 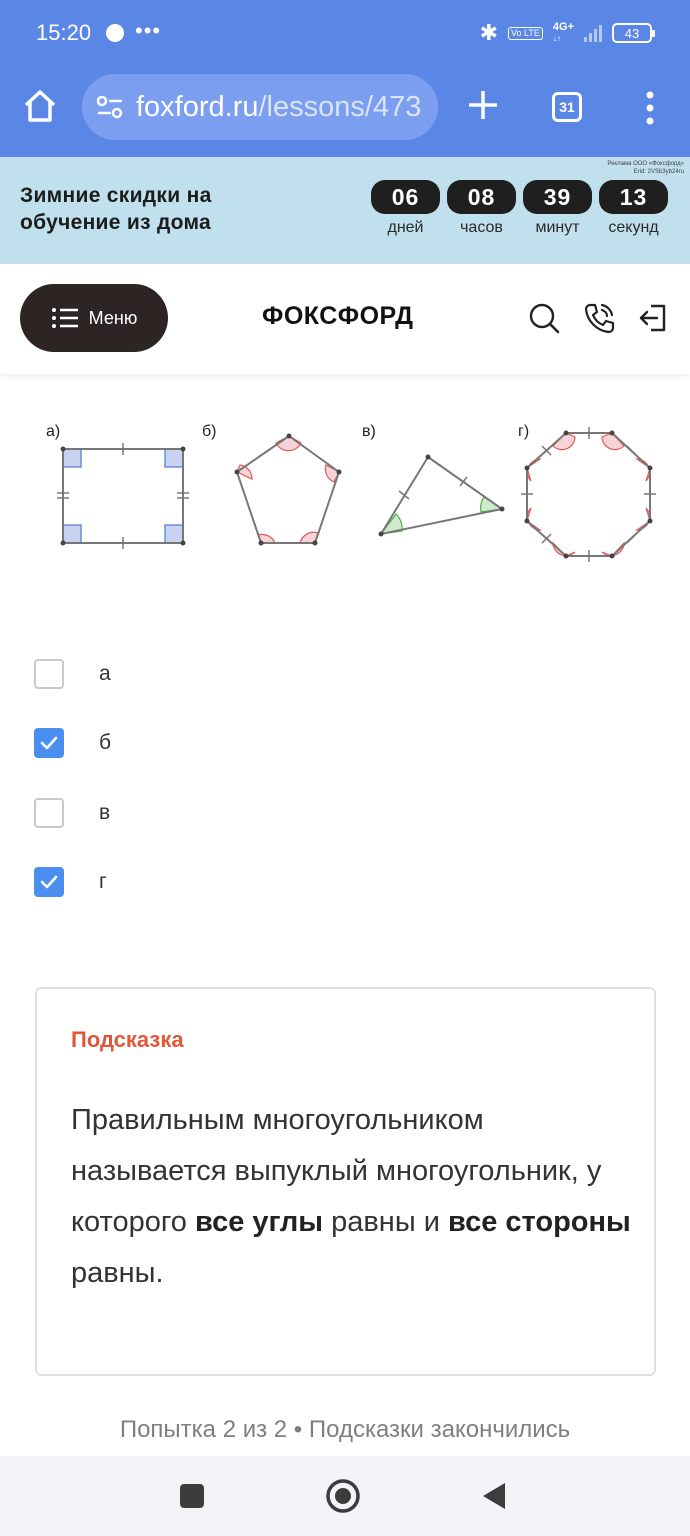 I want to click on option-g: г, so click(x=154, y=882).